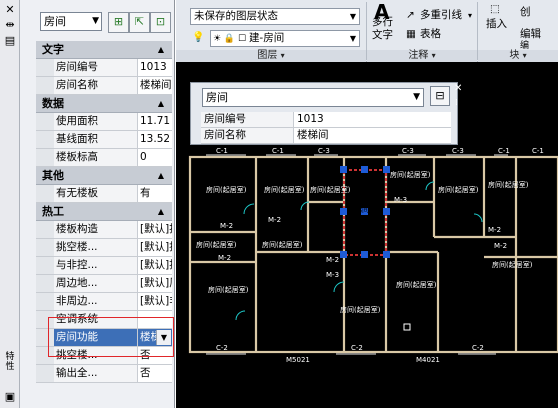 The width and height of the screenshot is (558, 411). I want to click on property-row: 有无楼板有, so click(104, 194).